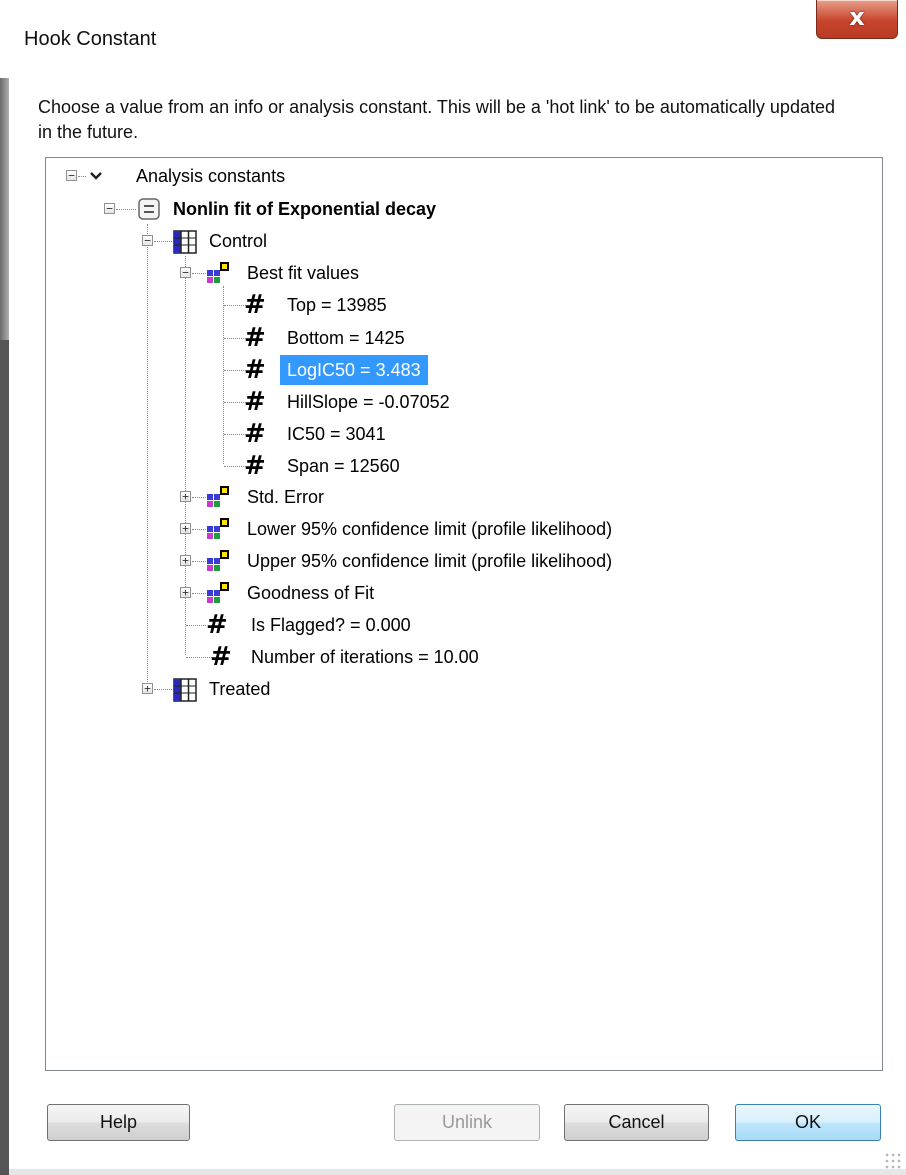 This screenshot has width=906, height=1175. What do you see at coordinates (336, 434) in the screenshot?
I see `tree-item-label: IC50 = 3041` at bounding box center [336, 434].